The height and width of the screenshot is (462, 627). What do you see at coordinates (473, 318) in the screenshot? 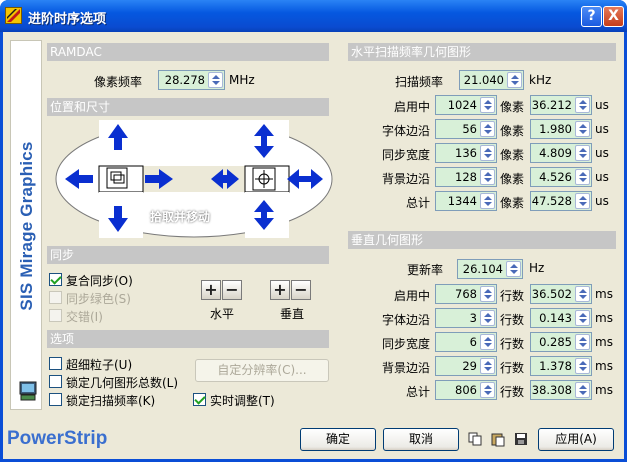
I see `vertical-ln-value: 3` at bounding box center [473, 318].